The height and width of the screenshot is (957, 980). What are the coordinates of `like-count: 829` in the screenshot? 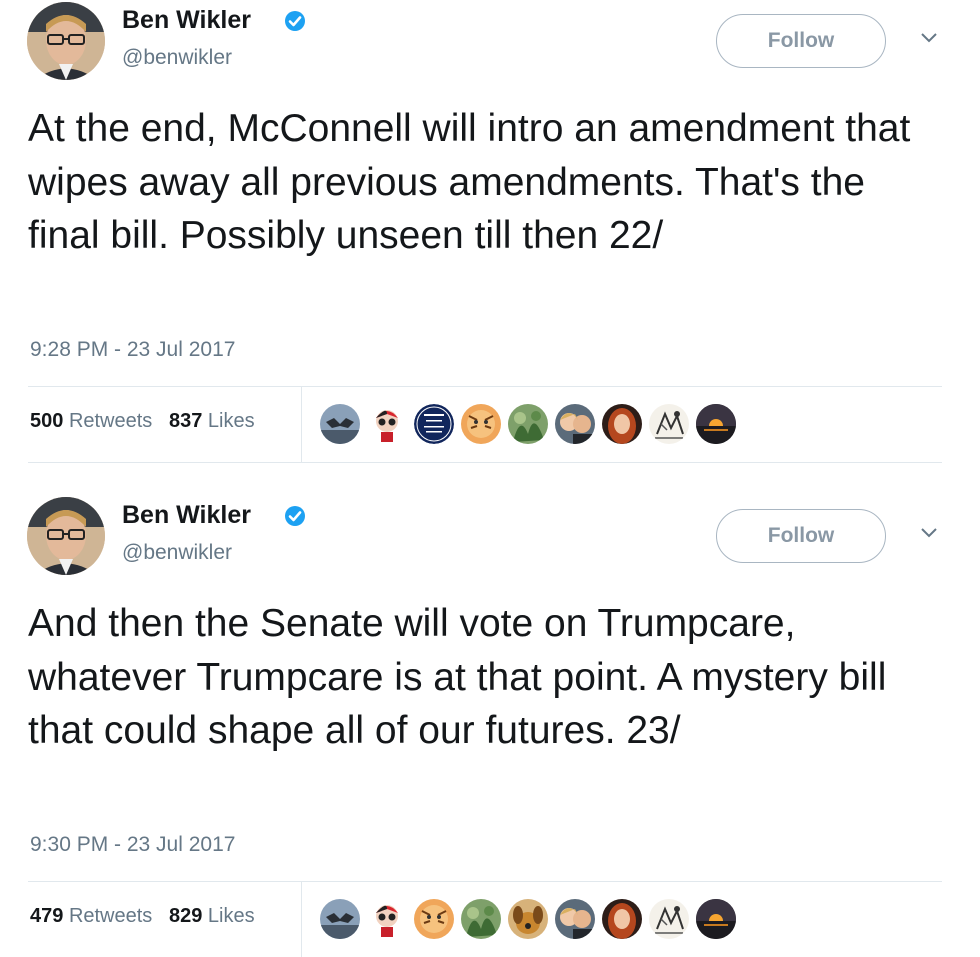 It's located at (185, 916).